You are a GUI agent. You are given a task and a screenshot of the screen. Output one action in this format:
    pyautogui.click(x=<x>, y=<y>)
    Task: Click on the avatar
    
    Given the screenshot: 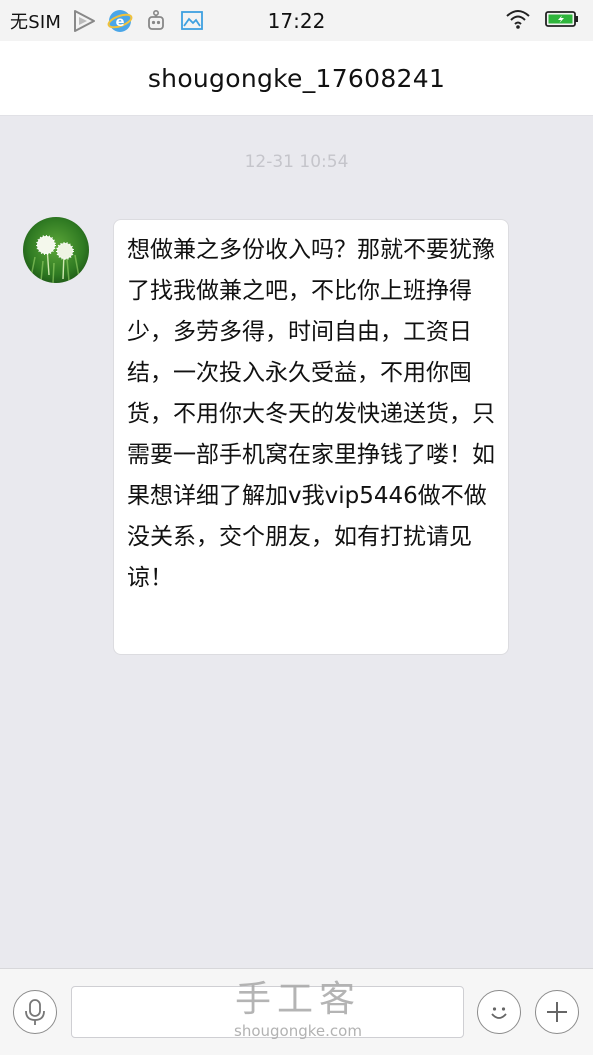 What is the action you would take?
    pyautogui.click(x=56, y=250)
    